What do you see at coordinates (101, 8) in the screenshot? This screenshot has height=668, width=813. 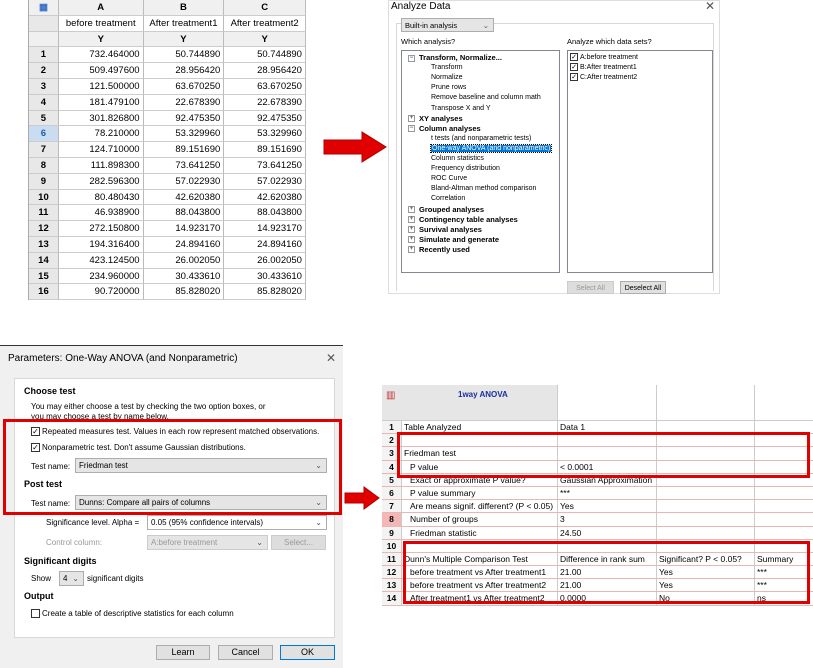 I see `column-letter-a: A` at bounding box center [101, 8].